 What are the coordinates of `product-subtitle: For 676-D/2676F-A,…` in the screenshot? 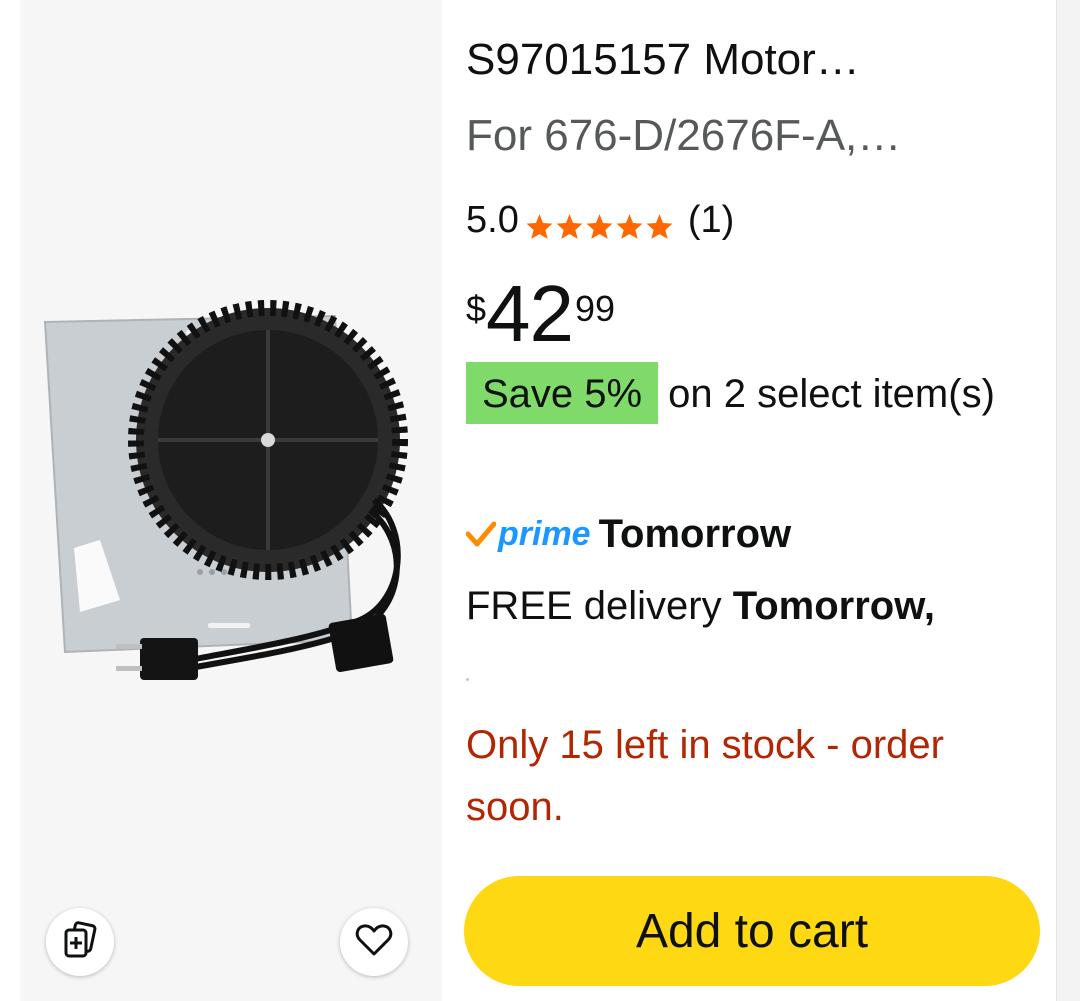 It's located at (756, 136).